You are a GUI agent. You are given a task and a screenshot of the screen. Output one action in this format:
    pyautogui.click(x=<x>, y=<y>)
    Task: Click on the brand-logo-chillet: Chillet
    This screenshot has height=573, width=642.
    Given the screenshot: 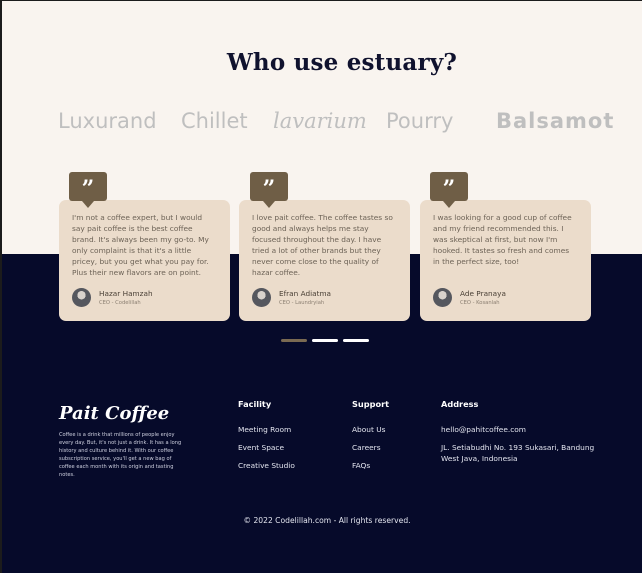 What is the action you would take?
    pyautogui.click(x=214, y=121)
    